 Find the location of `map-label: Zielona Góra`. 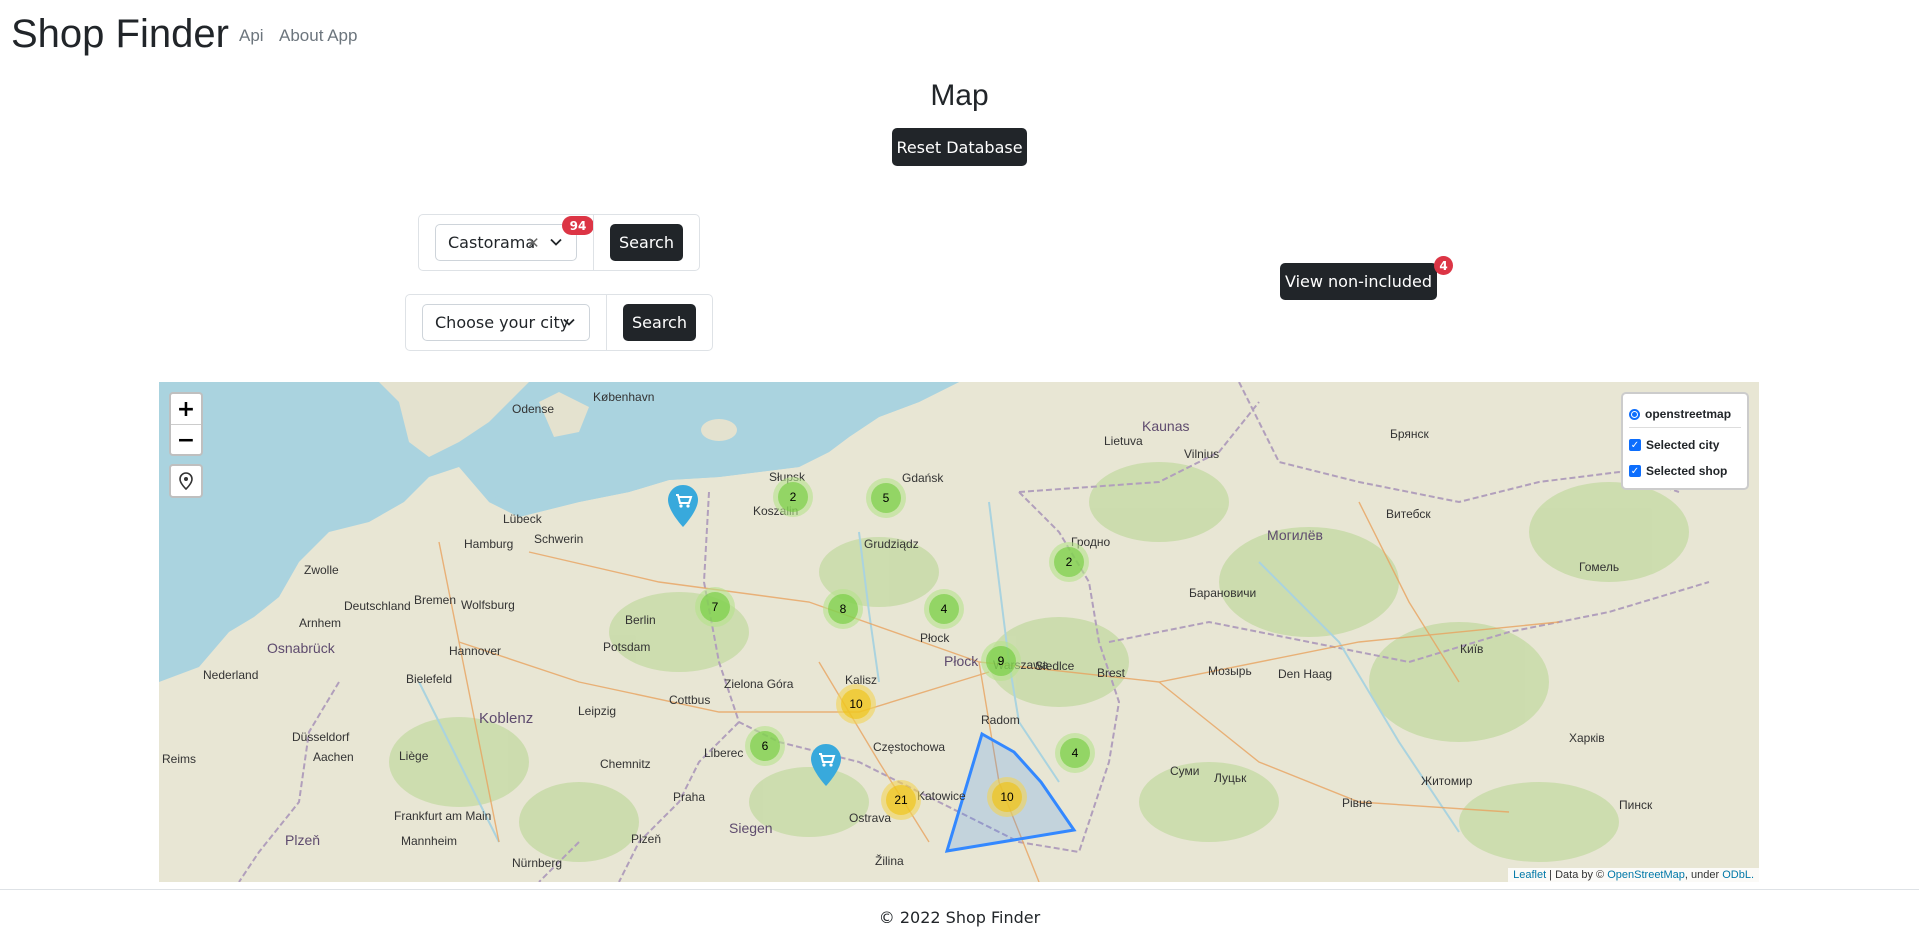

map-label: Zielona Góra is located at coordinates (759, 684).